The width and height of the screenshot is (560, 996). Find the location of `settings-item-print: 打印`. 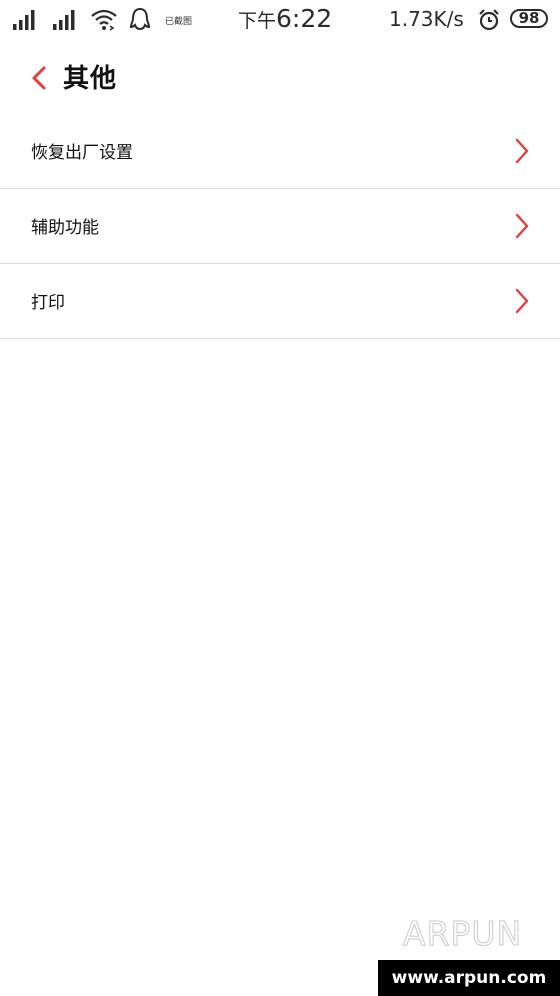

settings-item-print: 打印 is located at coordinates (280, 301).